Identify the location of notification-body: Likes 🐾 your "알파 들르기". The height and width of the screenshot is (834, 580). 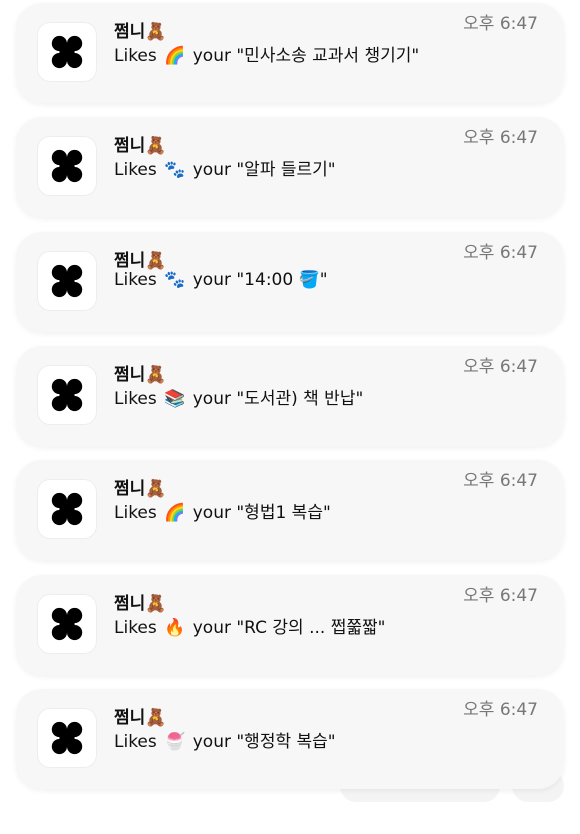
(225, 167).